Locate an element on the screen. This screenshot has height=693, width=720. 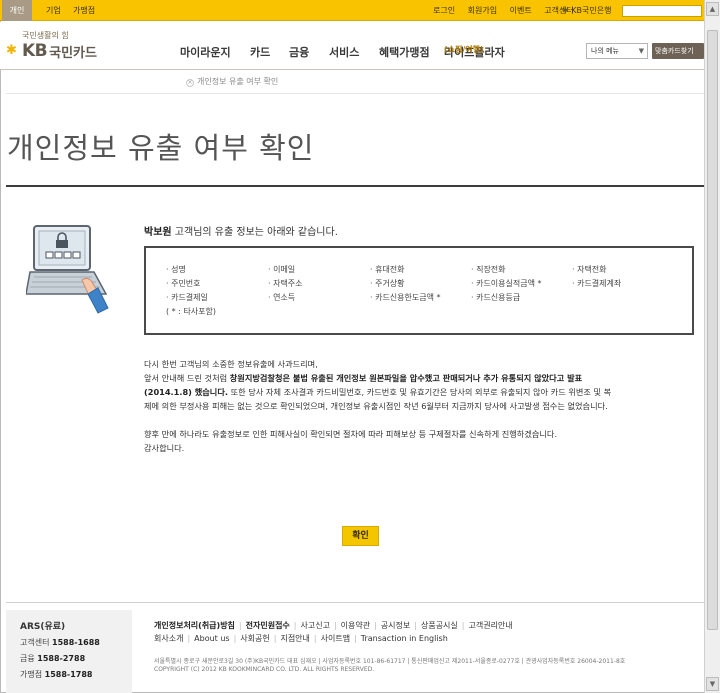
footer-link-sitemap: 사이트맵 is located at coordinates (335, 638).